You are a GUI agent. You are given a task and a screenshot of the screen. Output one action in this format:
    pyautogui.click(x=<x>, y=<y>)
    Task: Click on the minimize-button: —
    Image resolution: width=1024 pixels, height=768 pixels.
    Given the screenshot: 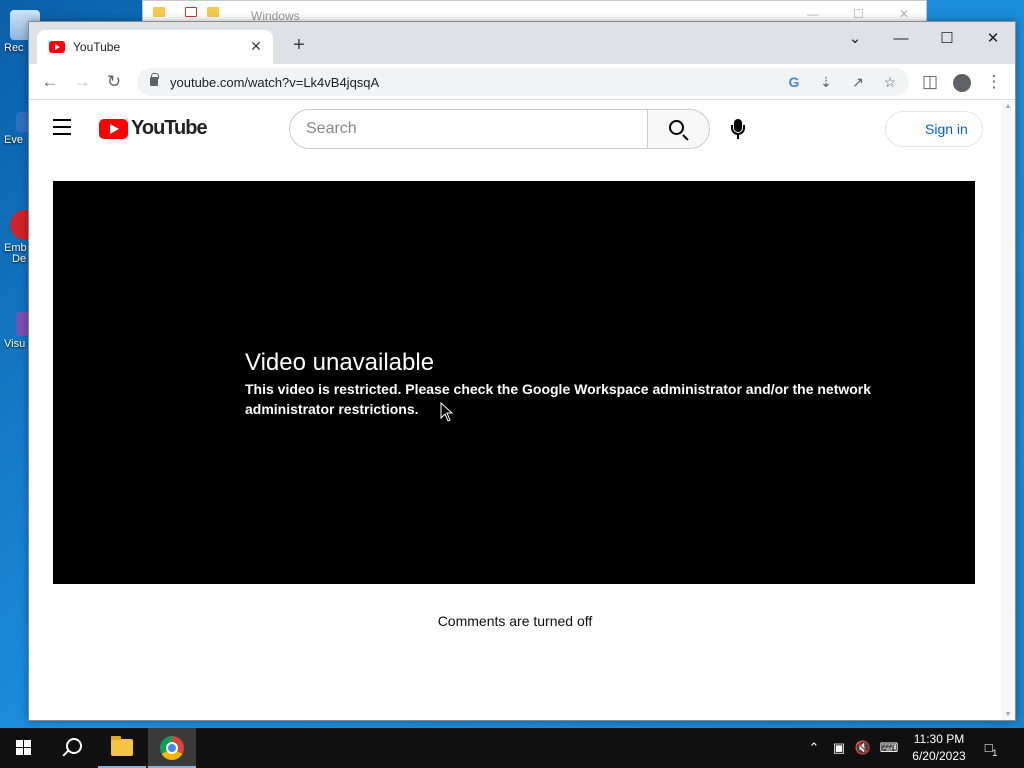 What is the action you would take?
    pyautogui.click(x=901, y=40)
    